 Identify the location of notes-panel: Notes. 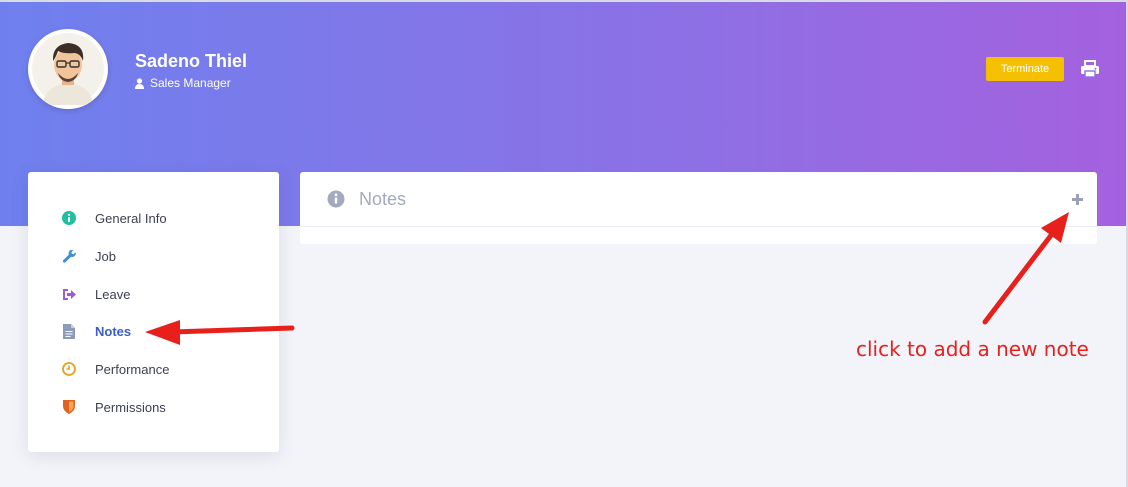
(698, 208).